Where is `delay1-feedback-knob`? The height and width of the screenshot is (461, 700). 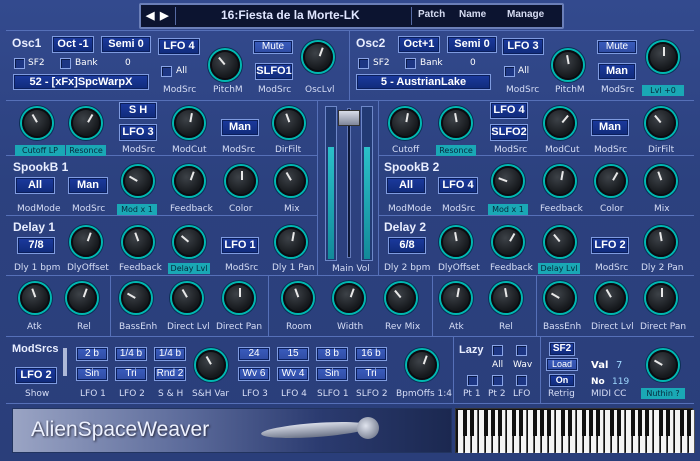
delay1-feedback-knob is located at coordinates (138, 242).